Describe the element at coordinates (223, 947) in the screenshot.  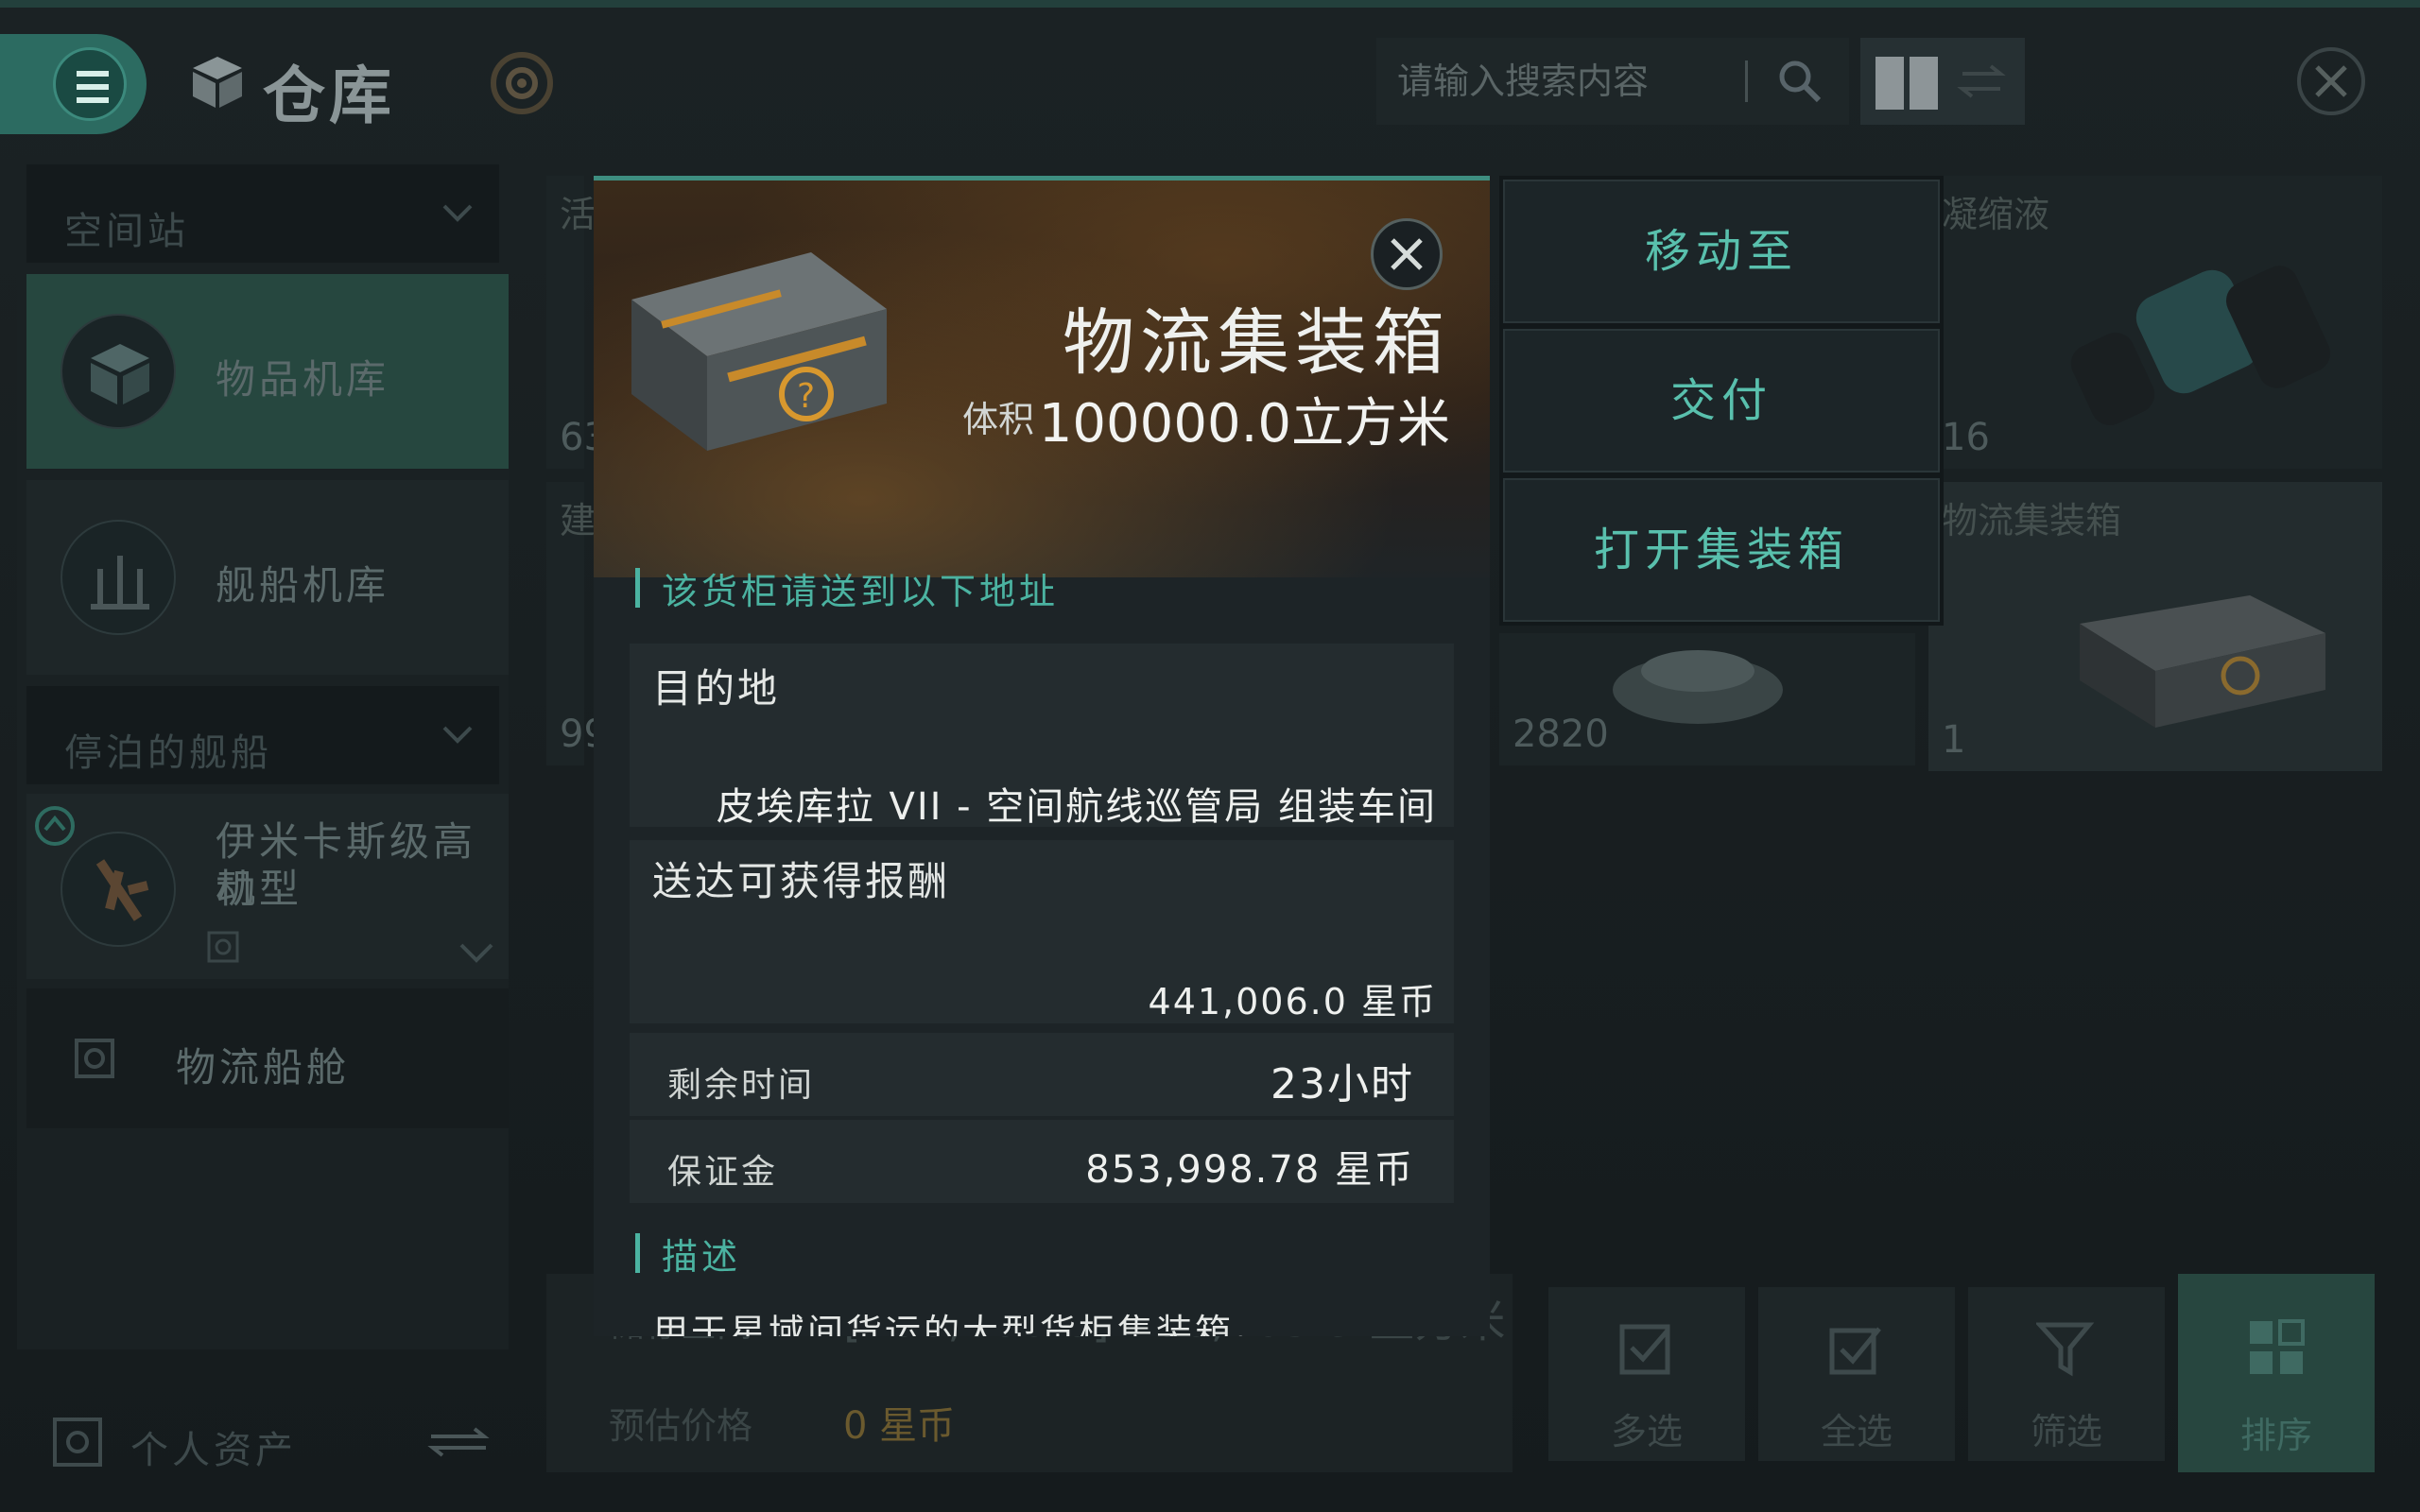
I see `ship-settings-icon` at that location.